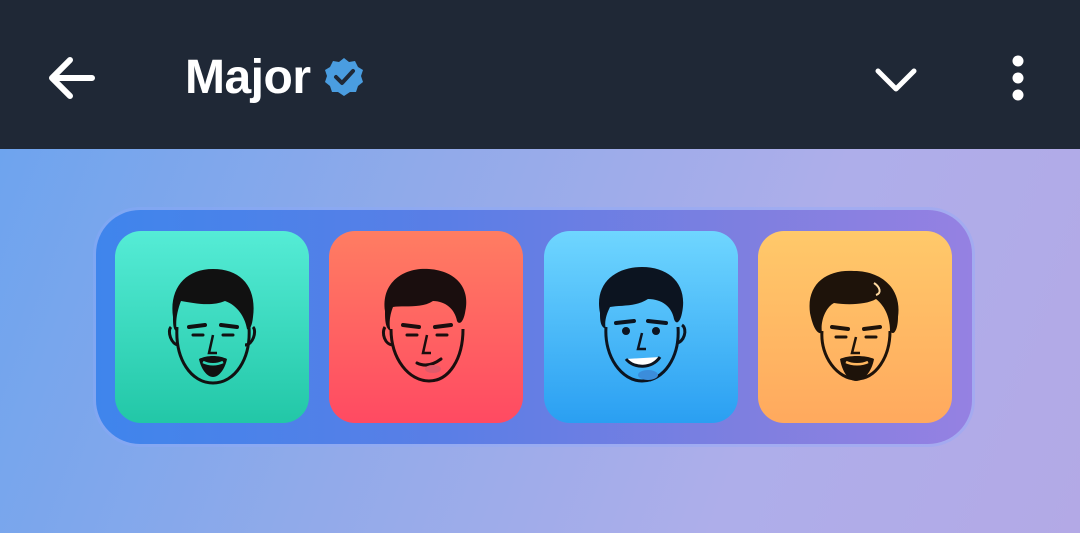 The image size is (1080, 533). I want to click on more-vertical-icon, so click(1018, 78).